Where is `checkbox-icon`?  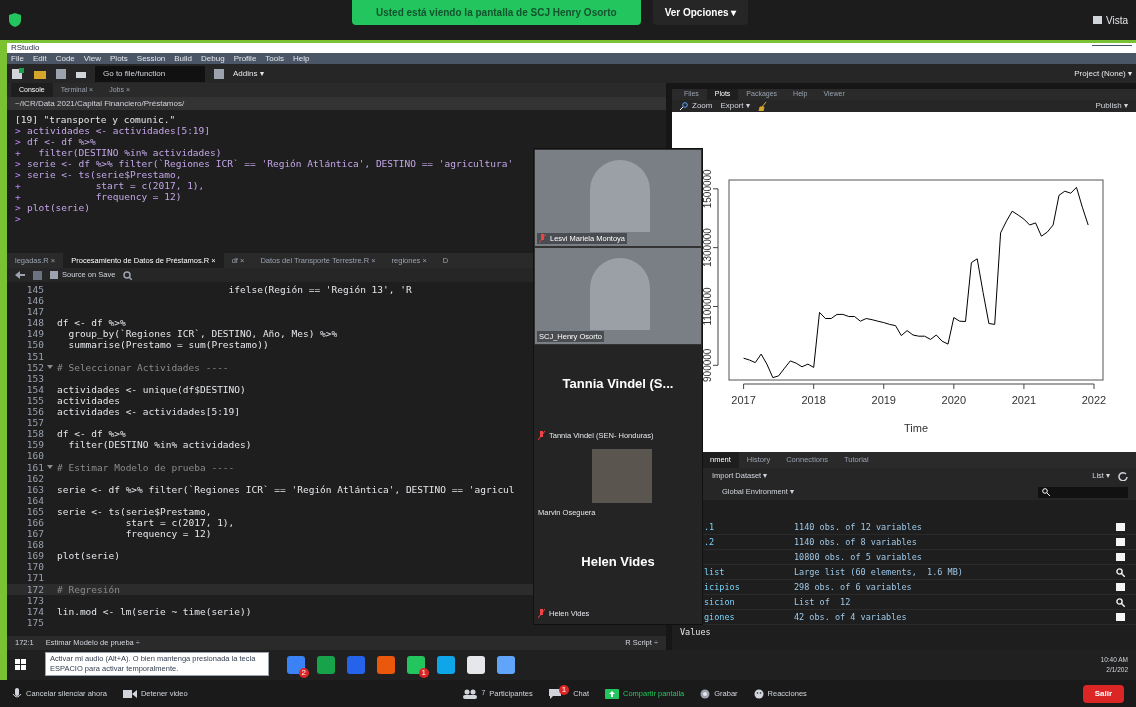 checkbox-icon is located at coordinates (54, 275).